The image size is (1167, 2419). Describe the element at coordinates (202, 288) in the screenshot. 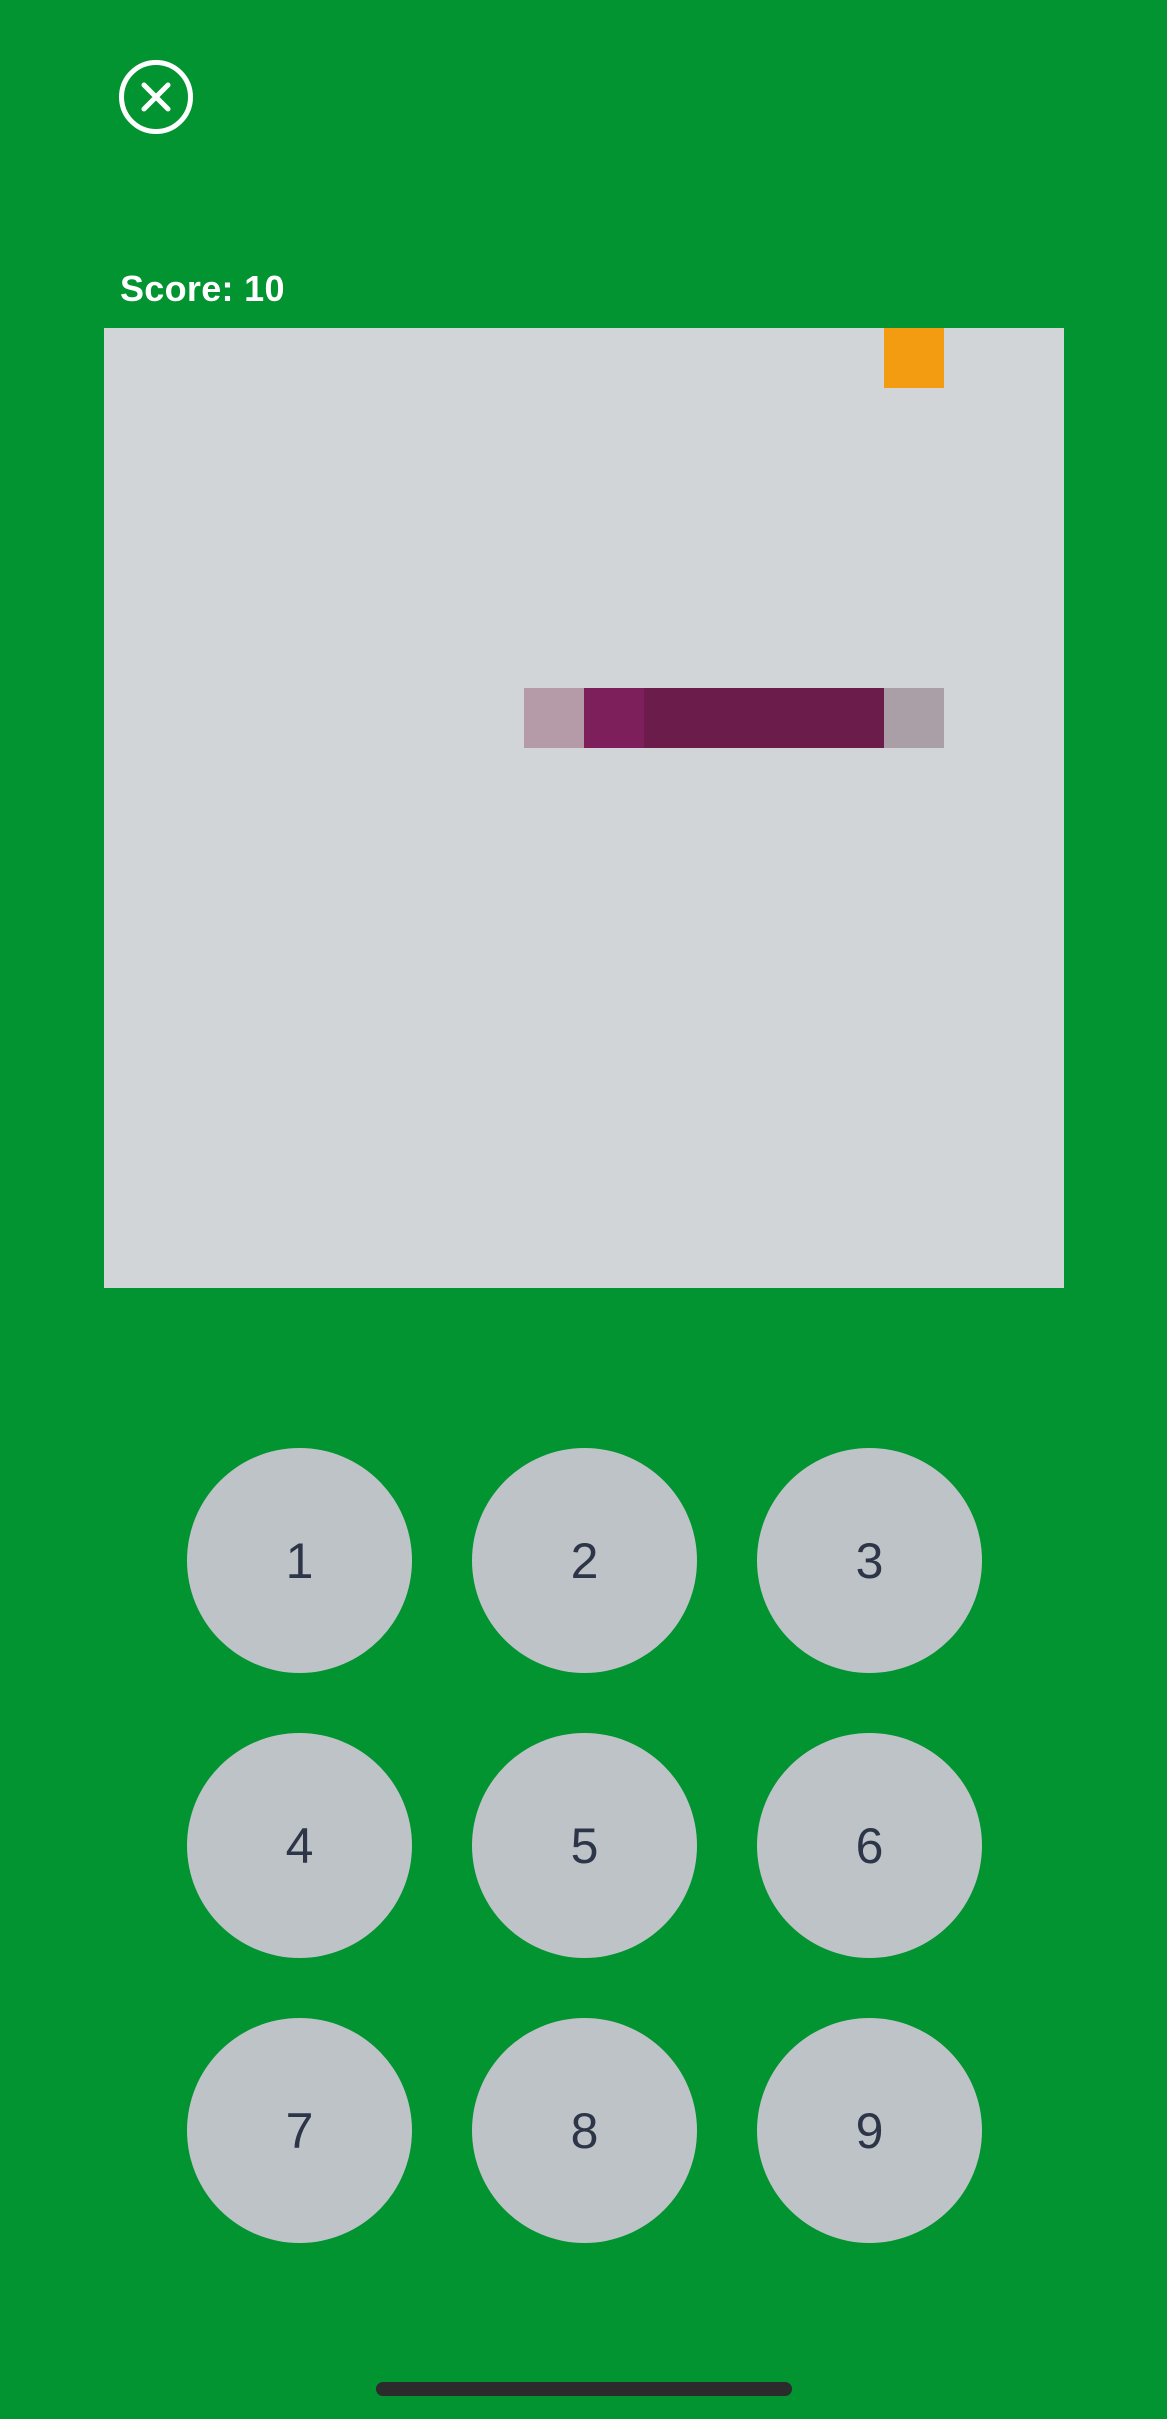

I see `score-label: Score: 10` at that location.